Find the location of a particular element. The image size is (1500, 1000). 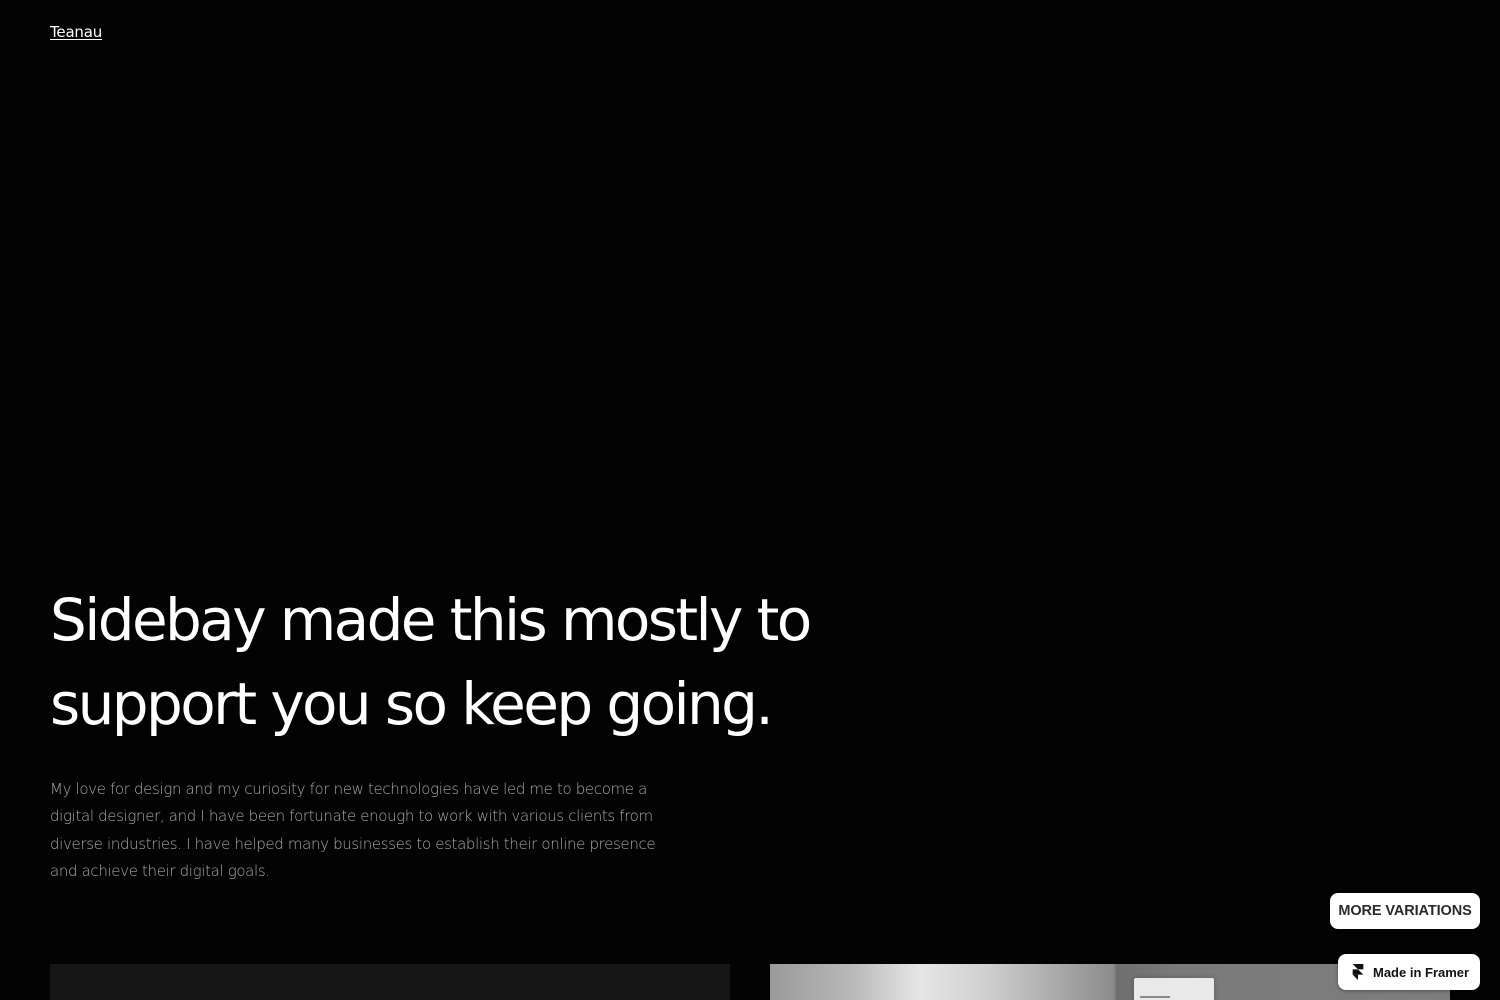

made-in-framer-badge: Made in Framer is located at coordinates (1409, 972).